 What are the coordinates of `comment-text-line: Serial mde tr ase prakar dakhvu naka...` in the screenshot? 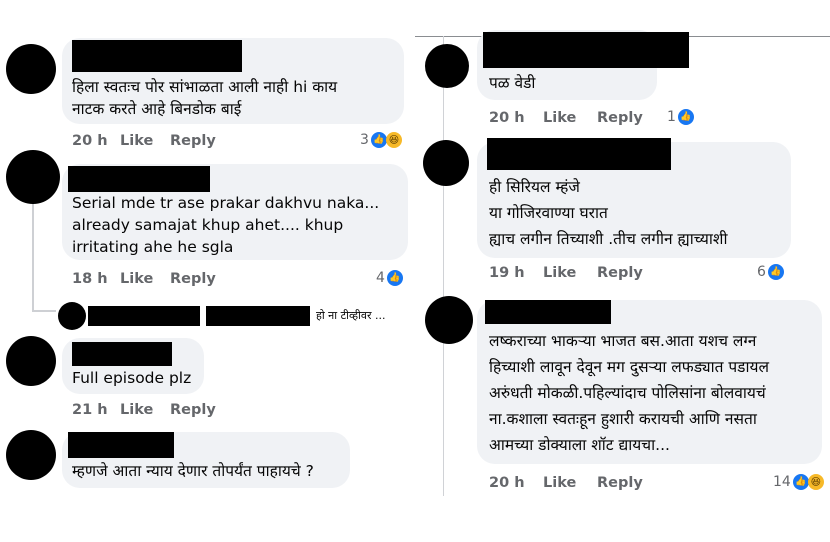 It's located at (226, 203).